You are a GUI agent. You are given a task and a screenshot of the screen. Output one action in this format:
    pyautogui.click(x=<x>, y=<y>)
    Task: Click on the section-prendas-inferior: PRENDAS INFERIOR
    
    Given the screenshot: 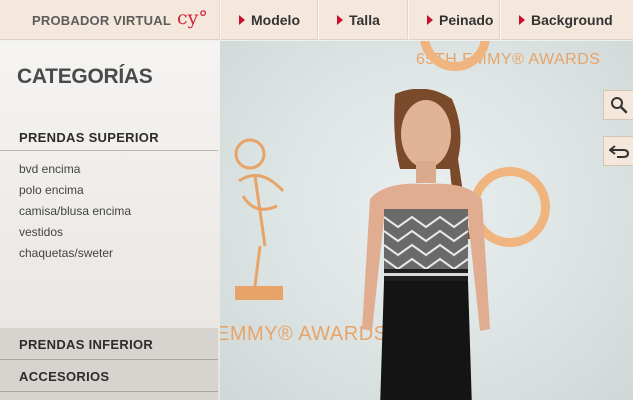 What is the action you would take?
    pyautogui.click(x=109, y=344)
    